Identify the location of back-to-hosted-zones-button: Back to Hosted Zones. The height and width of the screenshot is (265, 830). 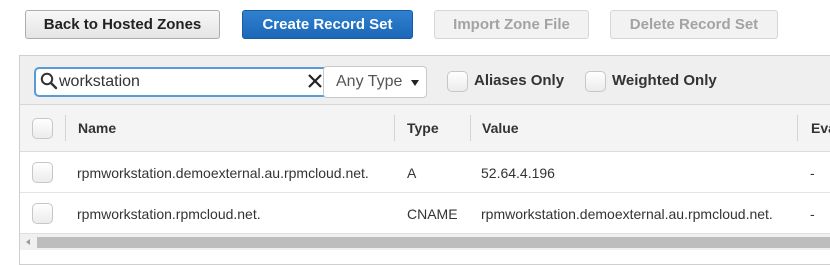
(122, 24).